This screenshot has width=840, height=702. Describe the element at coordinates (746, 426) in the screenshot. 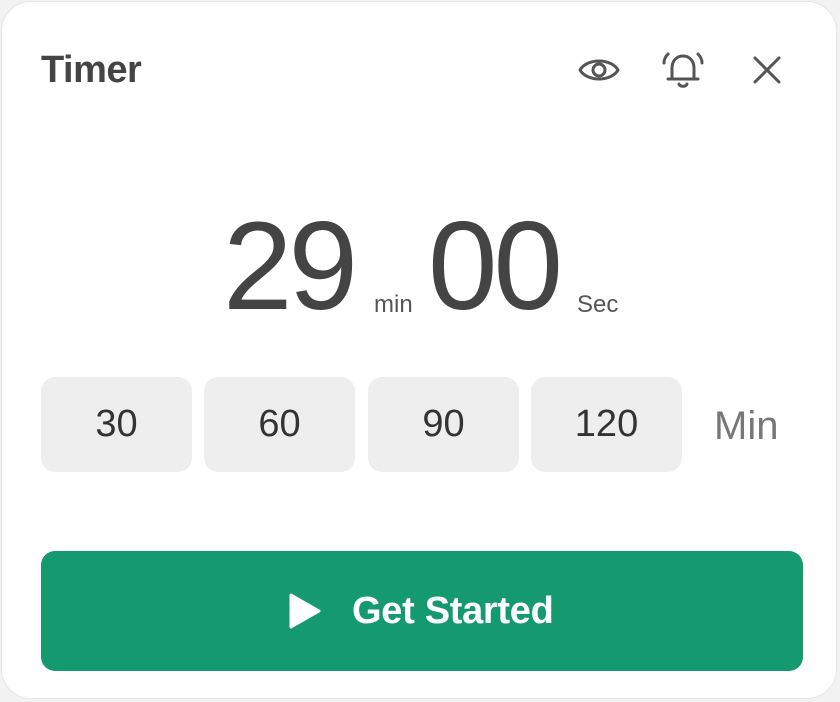

I see `preset-unit-label: Min` at that location.